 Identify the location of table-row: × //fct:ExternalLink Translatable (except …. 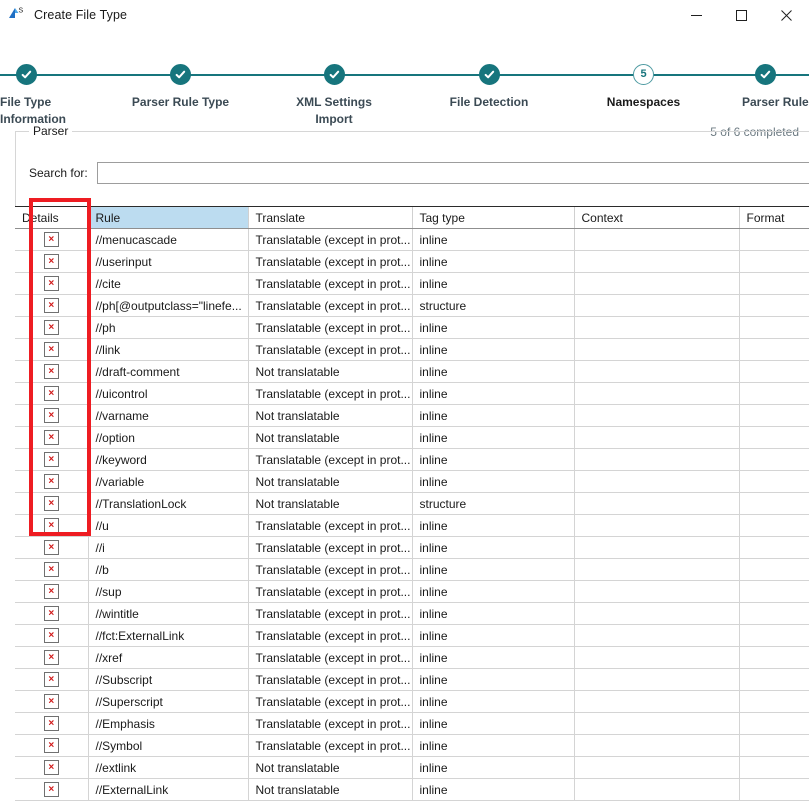
(412, 635).